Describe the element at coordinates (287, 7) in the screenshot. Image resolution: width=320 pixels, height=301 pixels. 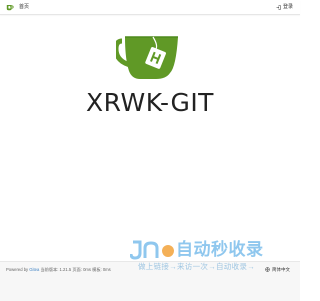
I see `login-label: 登录` at that location.